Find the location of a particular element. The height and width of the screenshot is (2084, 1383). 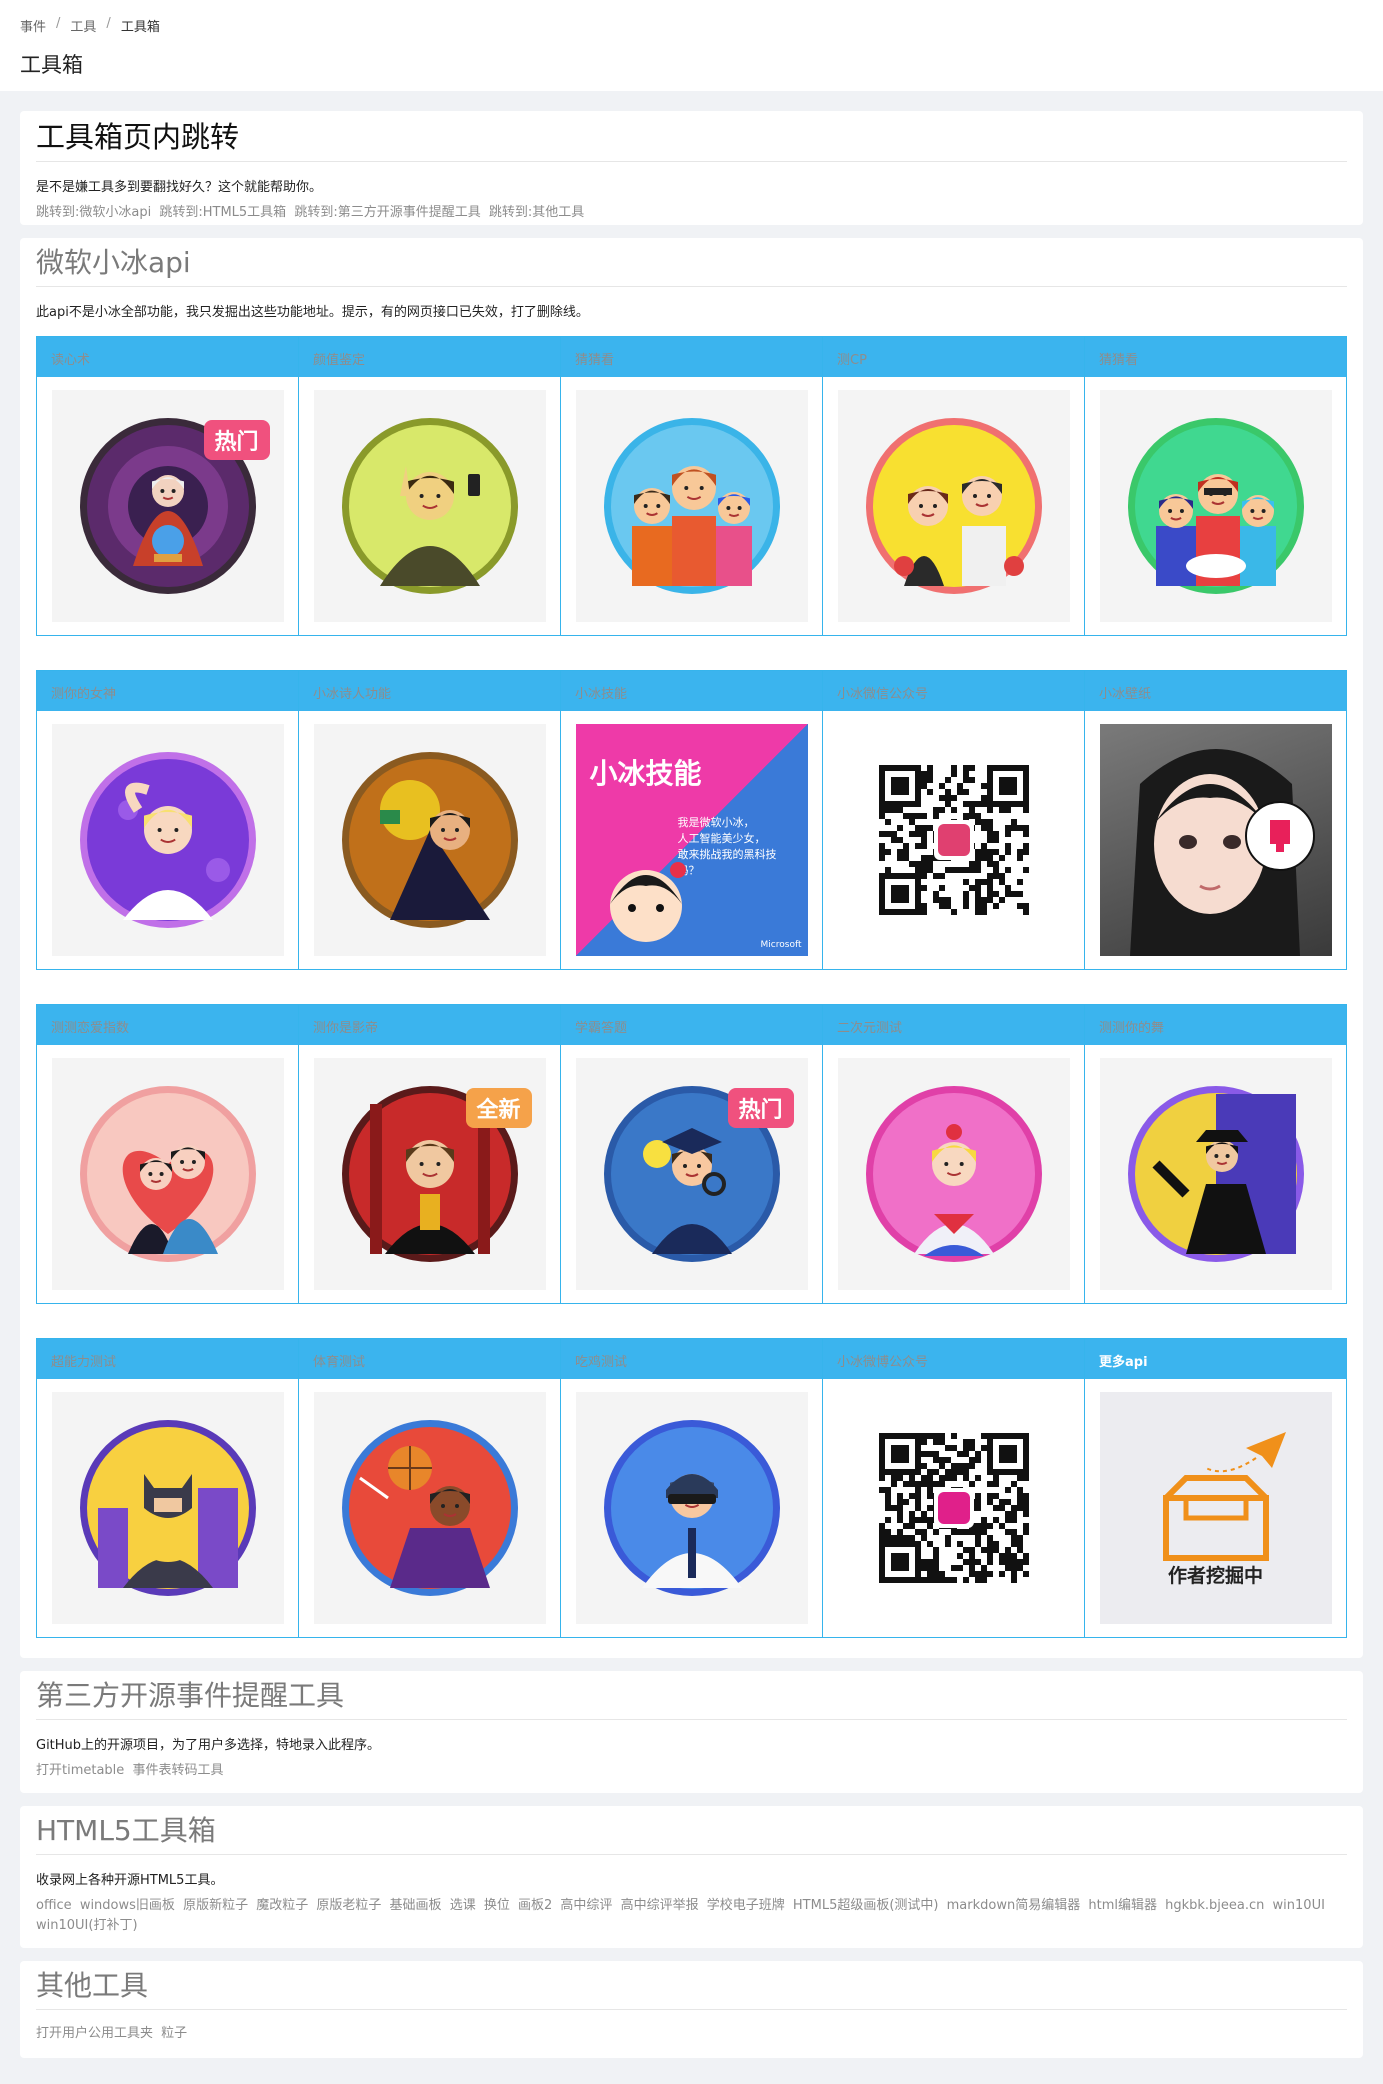

html5-link: office is located at coordinates (54, 1905).